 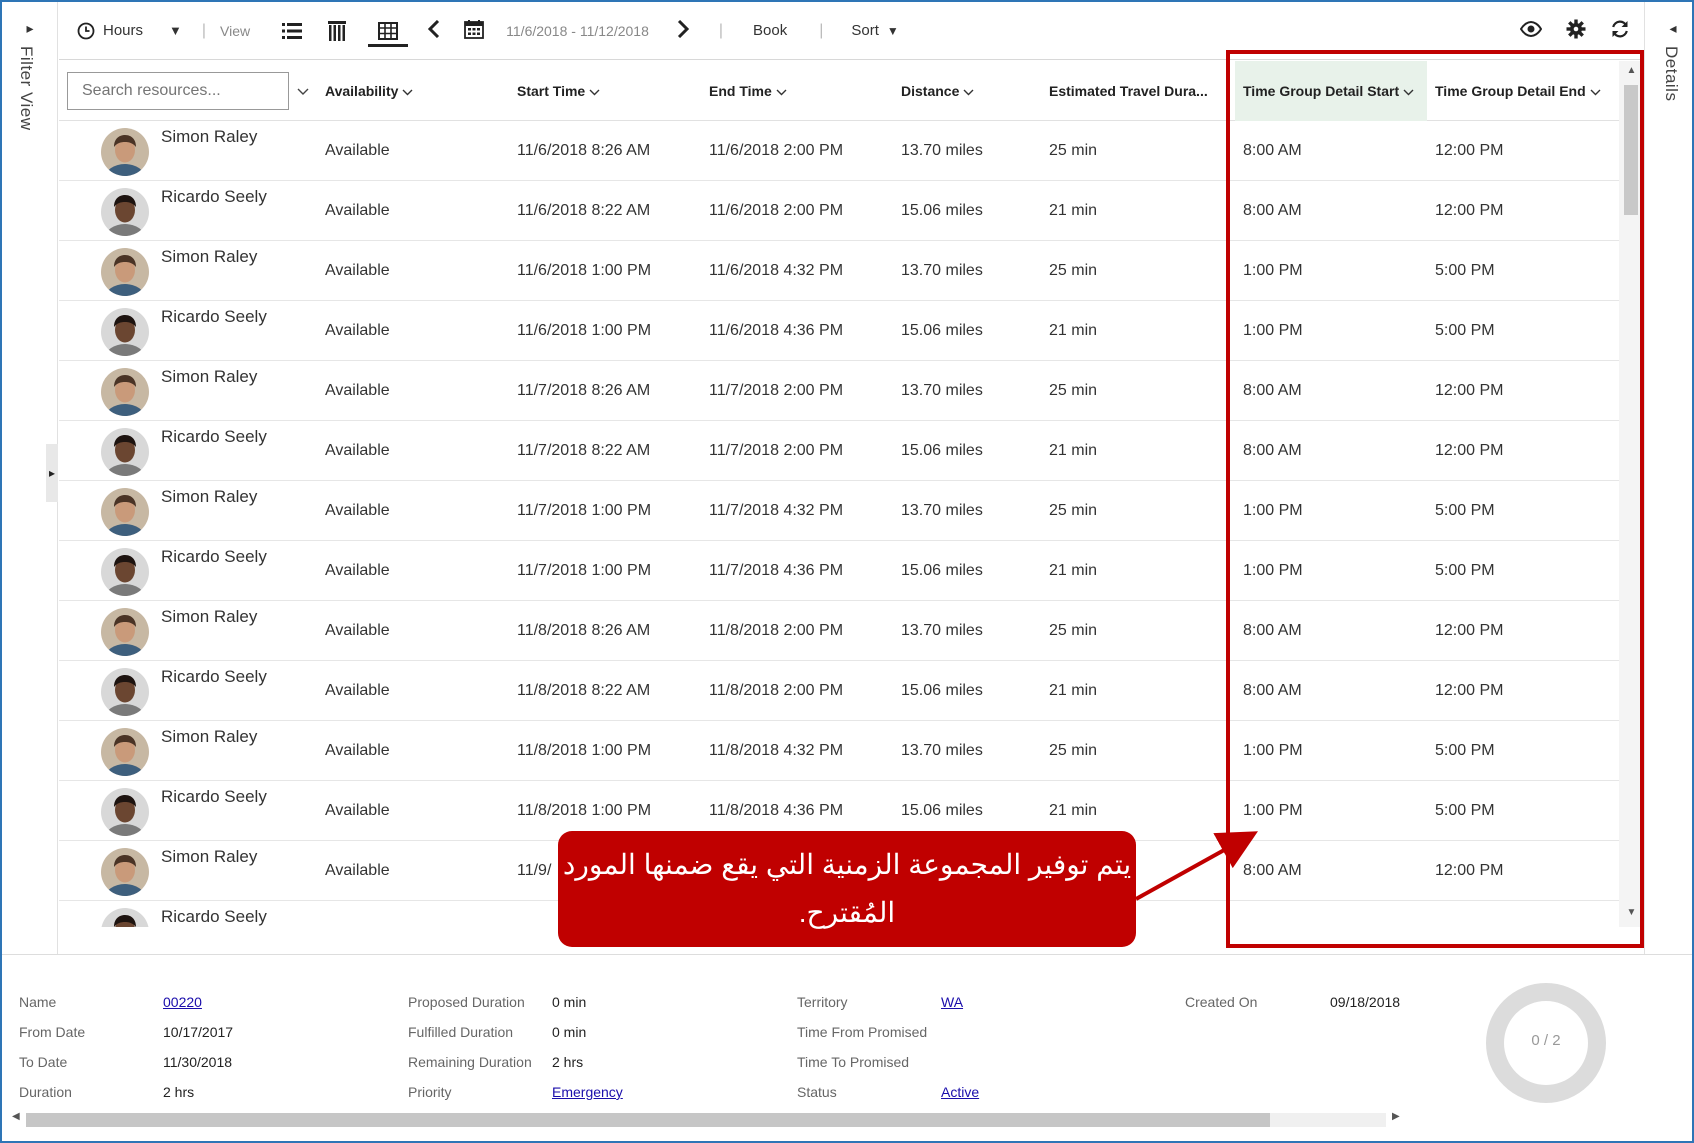 What do you see at coordinates (952, 1002) in the screenshot?
I see `territory-link: WA` at bounding box center [952, 1002].